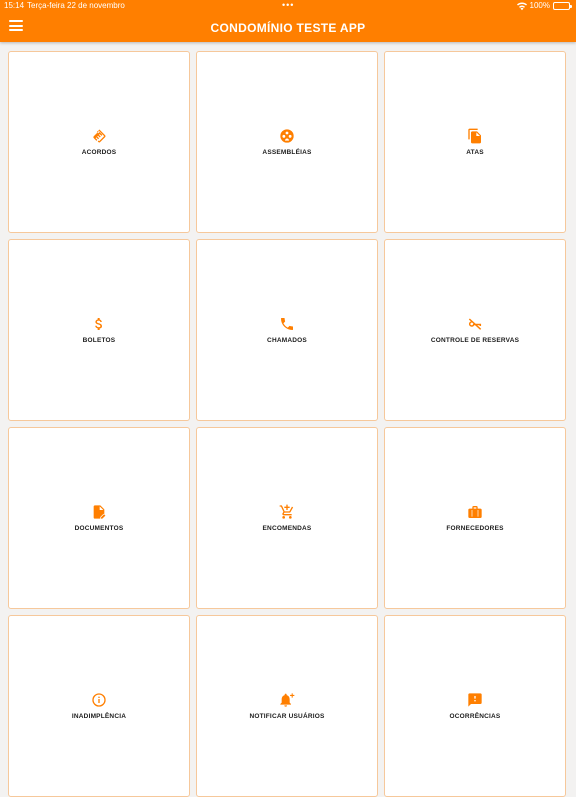 Image resolution: width=576 pixels, height=797 pixels. I want to click on tile-chamados: CHAMADOS, so click(287, 330).